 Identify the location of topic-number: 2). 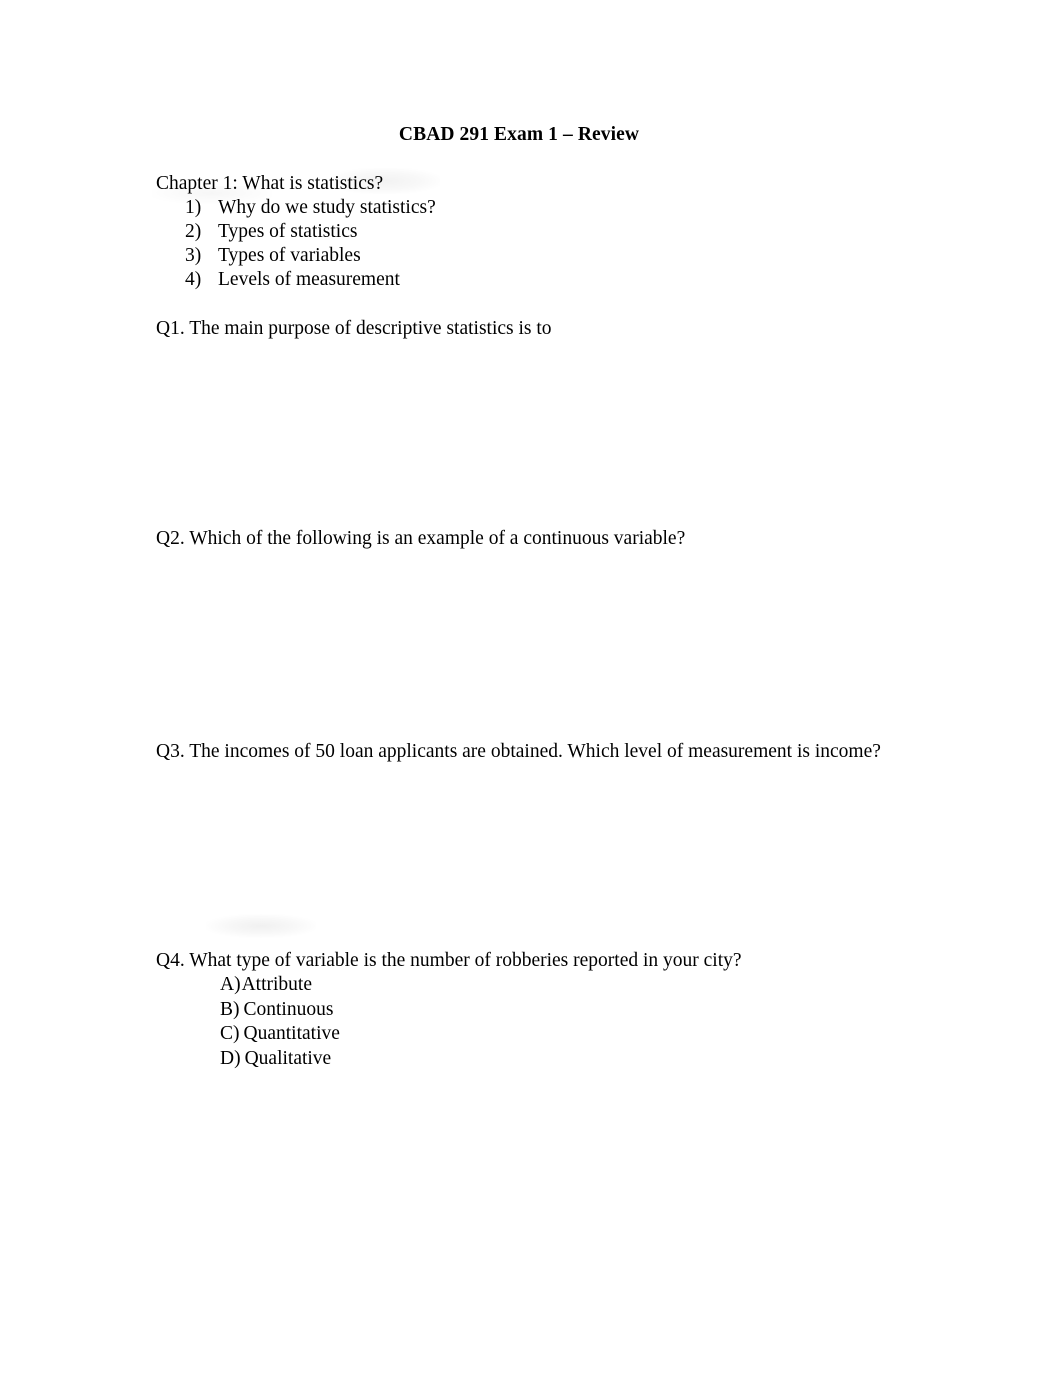
(193, 231).